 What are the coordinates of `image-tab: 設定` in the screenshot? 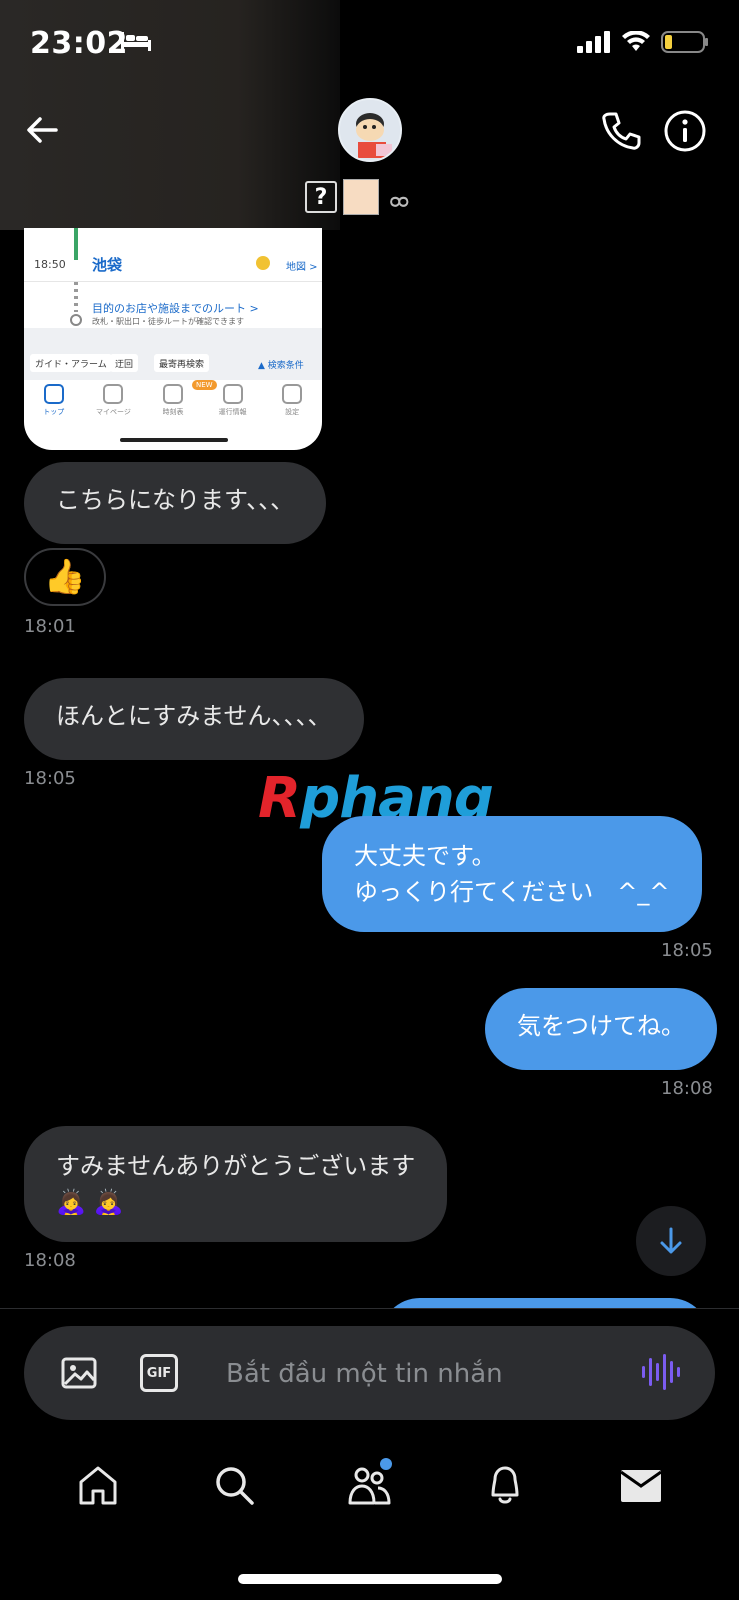 It's located at (292, 404).